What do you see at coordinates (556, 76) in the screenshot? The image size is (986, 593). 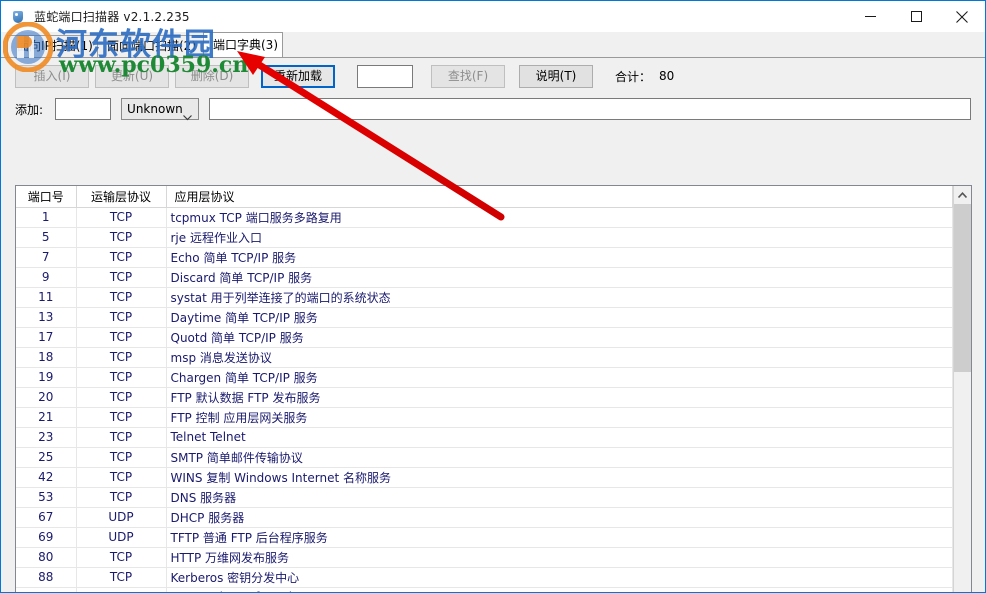 I see `help-button: 说明(T)` at bounding box center [556, 76].